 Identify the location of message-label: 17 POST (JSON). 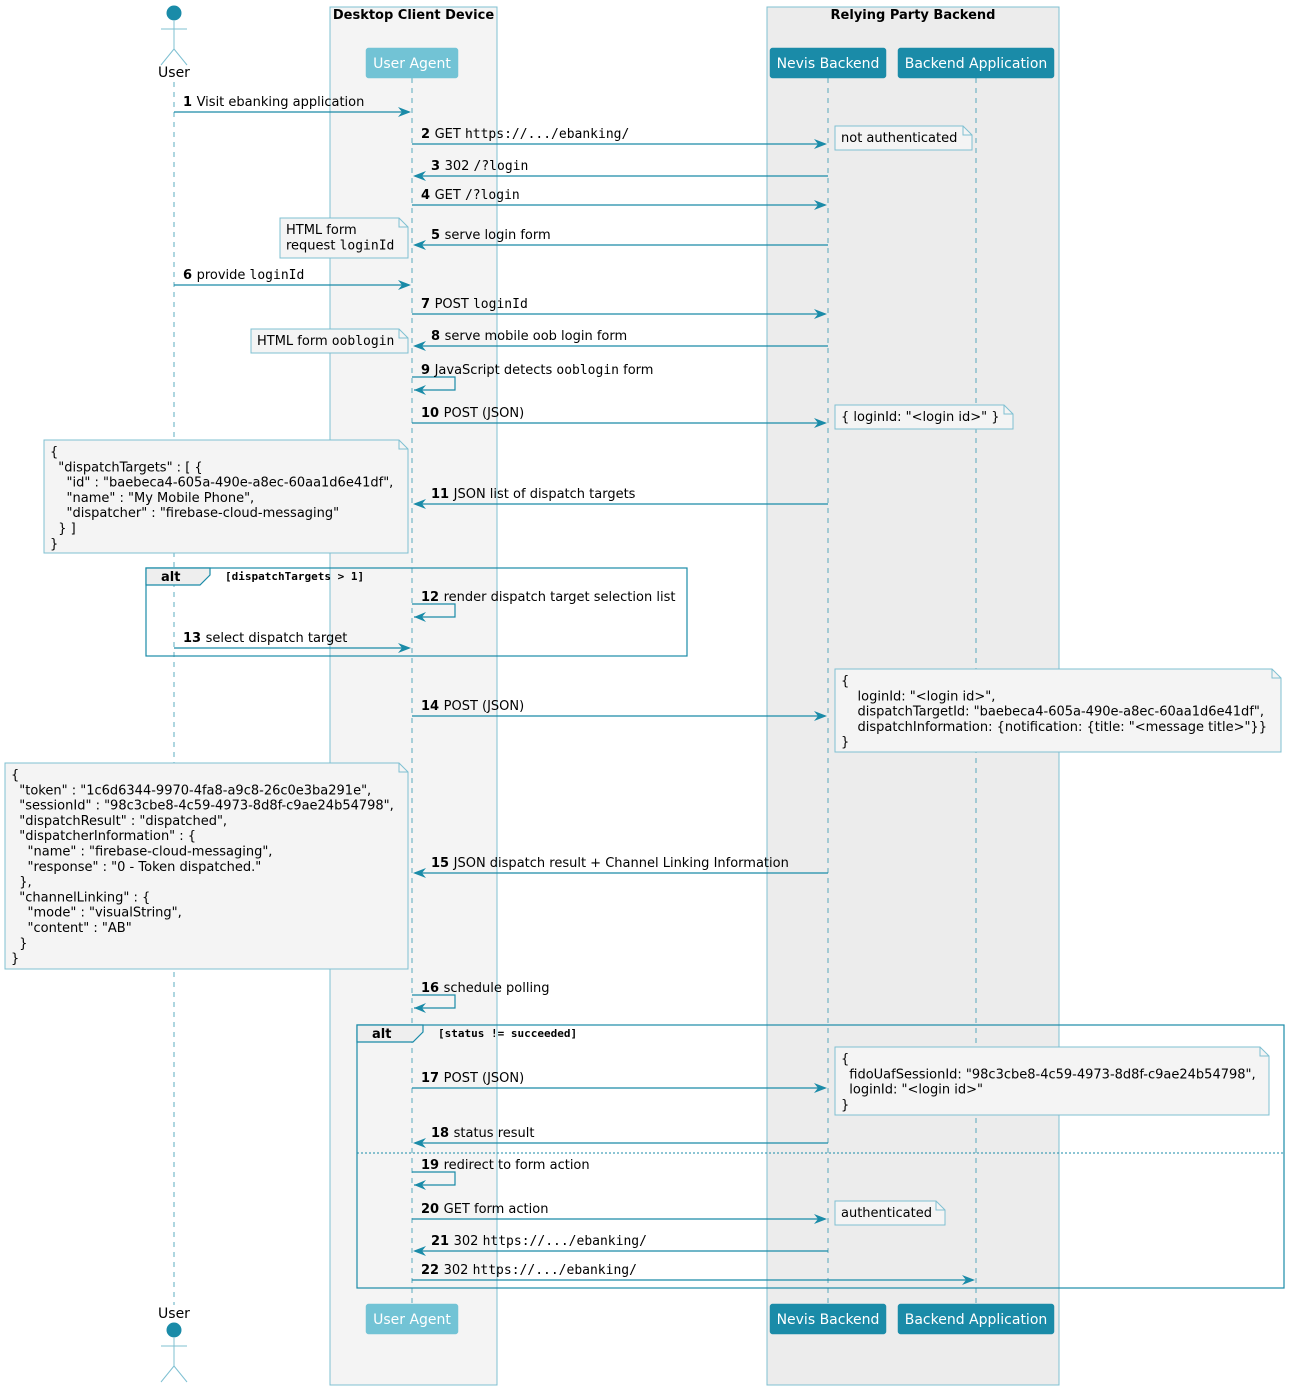
(472, 1078).